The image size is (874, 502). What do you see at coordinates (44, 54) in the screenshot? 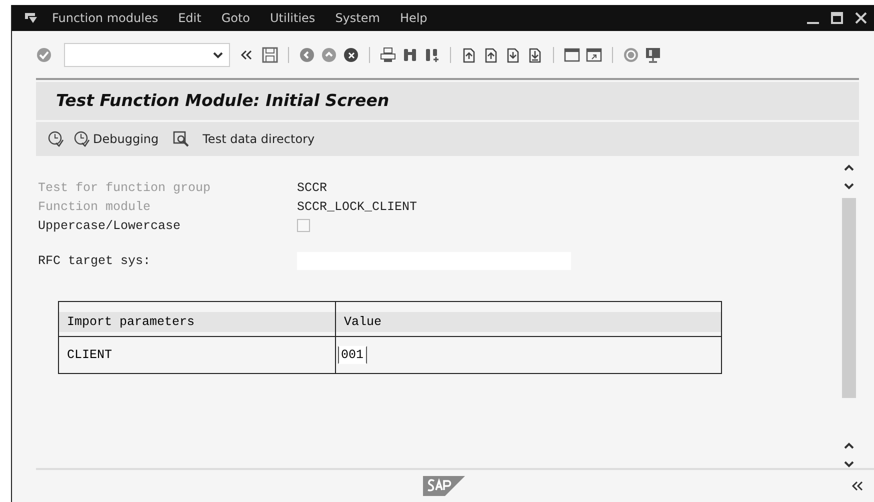
I see `enter-icon` at bounding box center [44, 54].